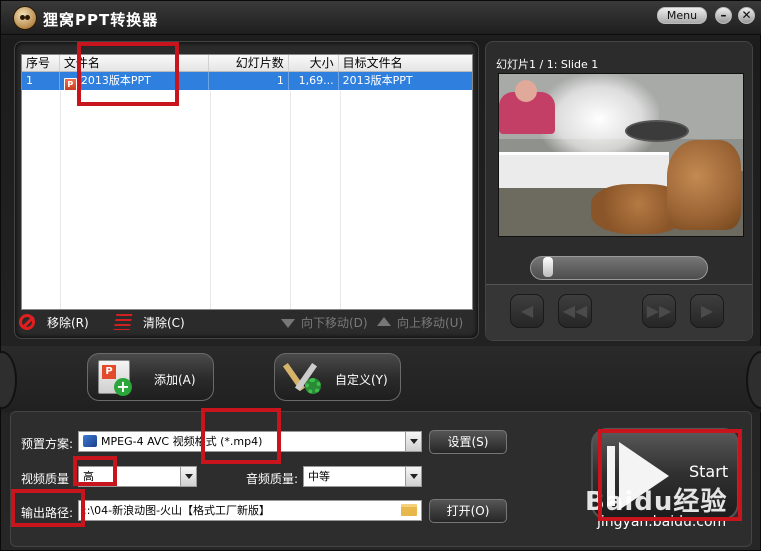 Image resolution: width=761 pixels, height=551 pixels. Describe the element at coordinates (288, 323) in the screenshot. I see `arrow-down-icon` at that location.